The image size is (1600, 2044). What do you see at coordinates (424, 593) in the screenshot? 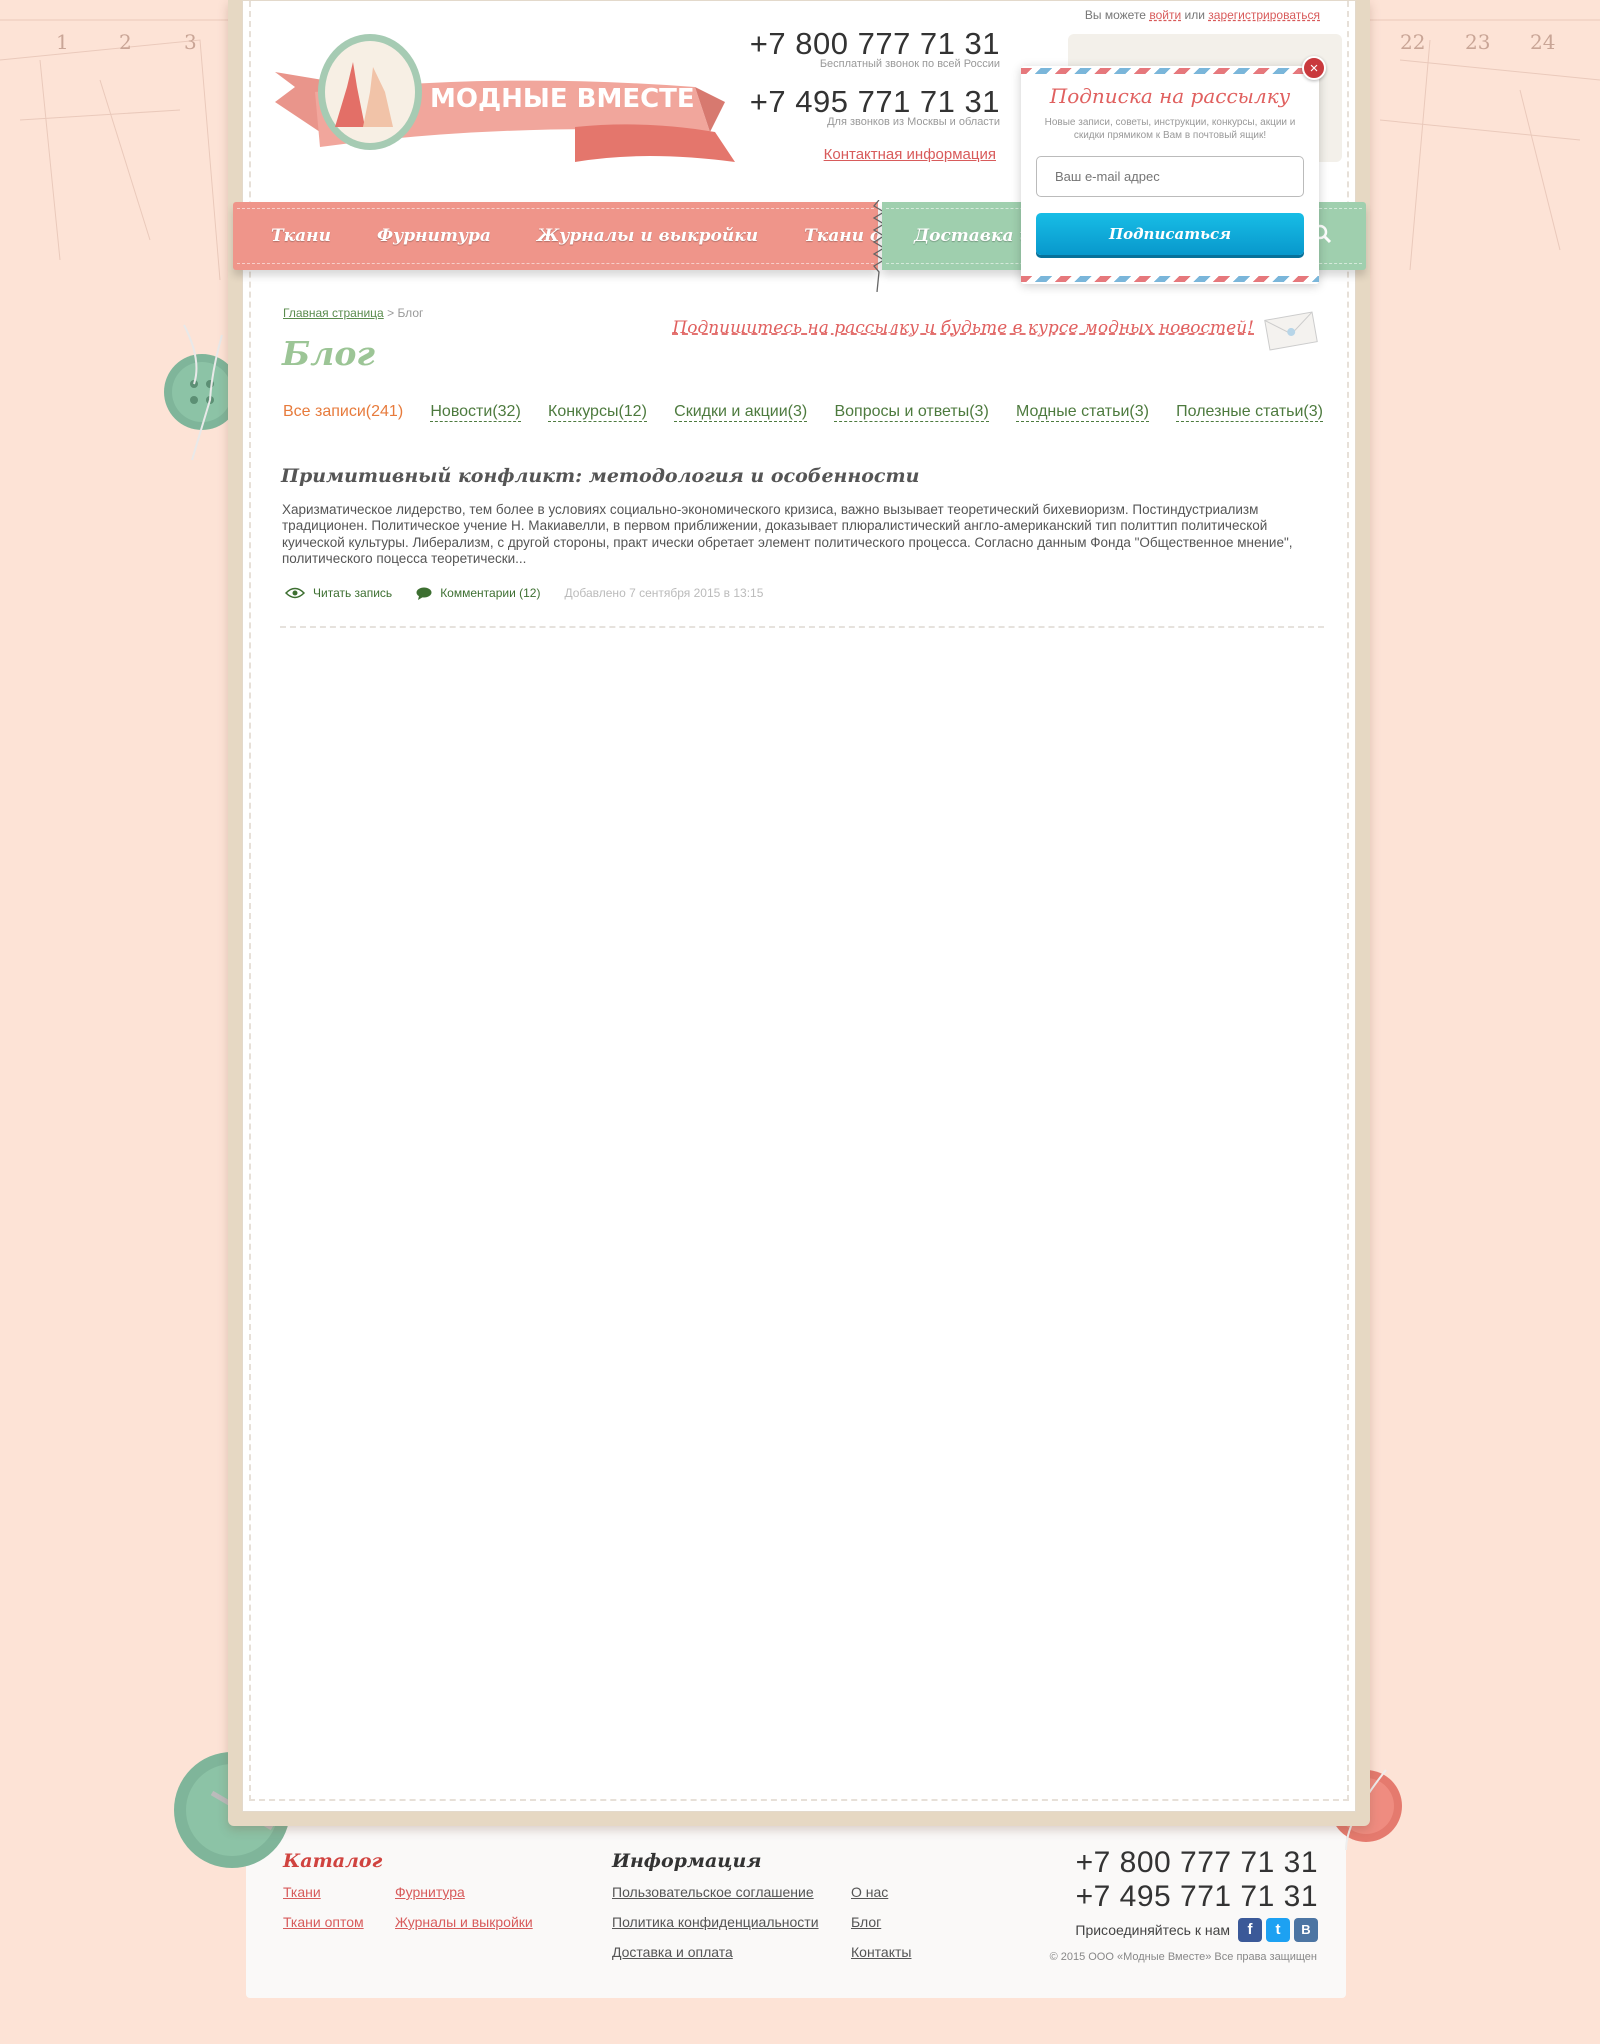
I see `comment-icon` at bounding box center [424, 593].